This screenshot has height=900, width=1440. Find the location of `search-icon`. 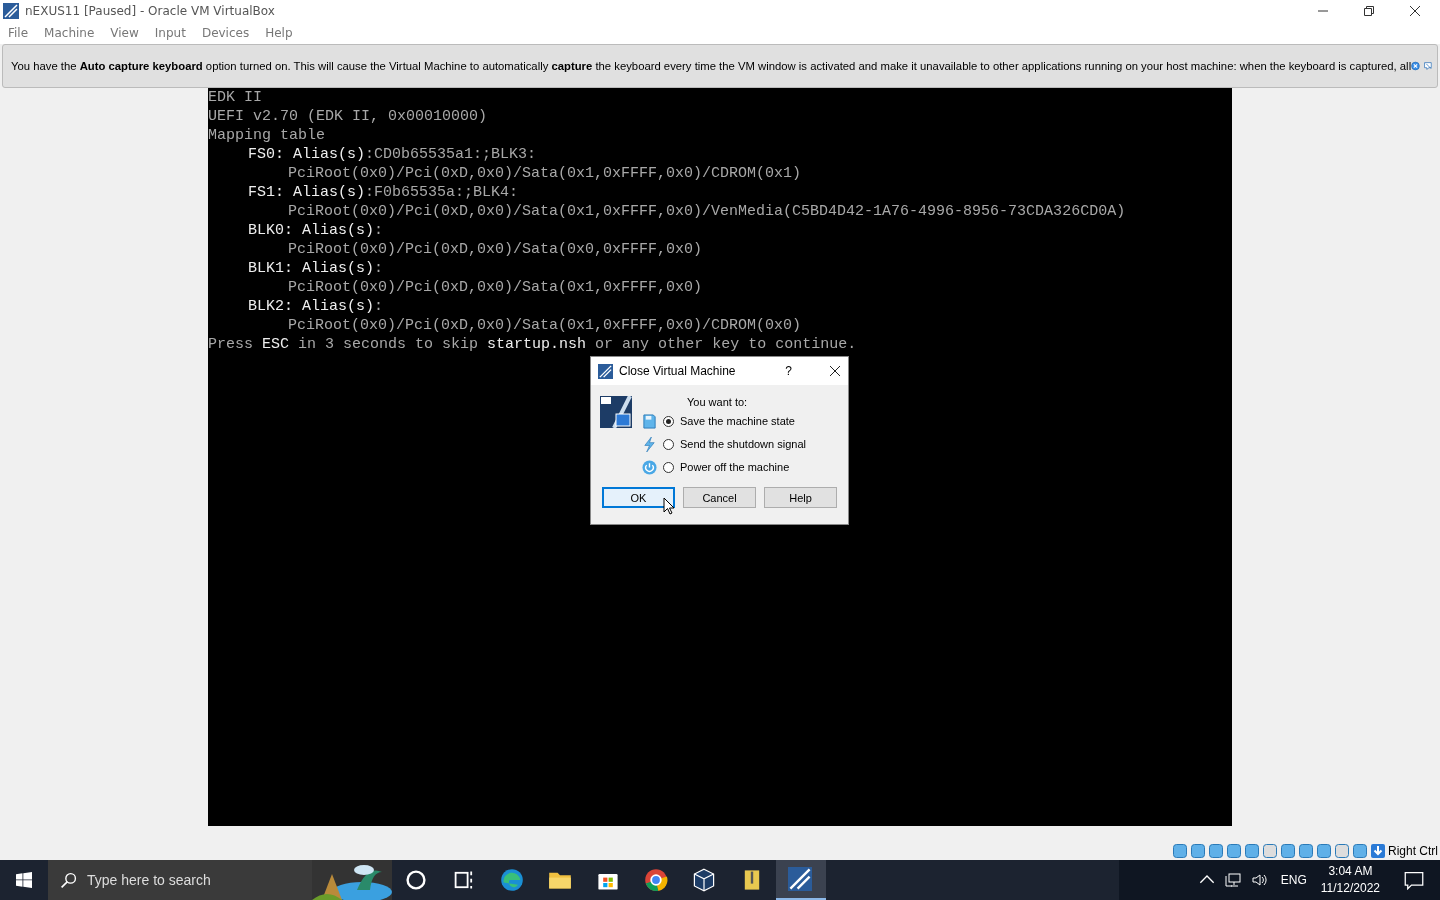

search-icon is located at coordinates (68, 880).